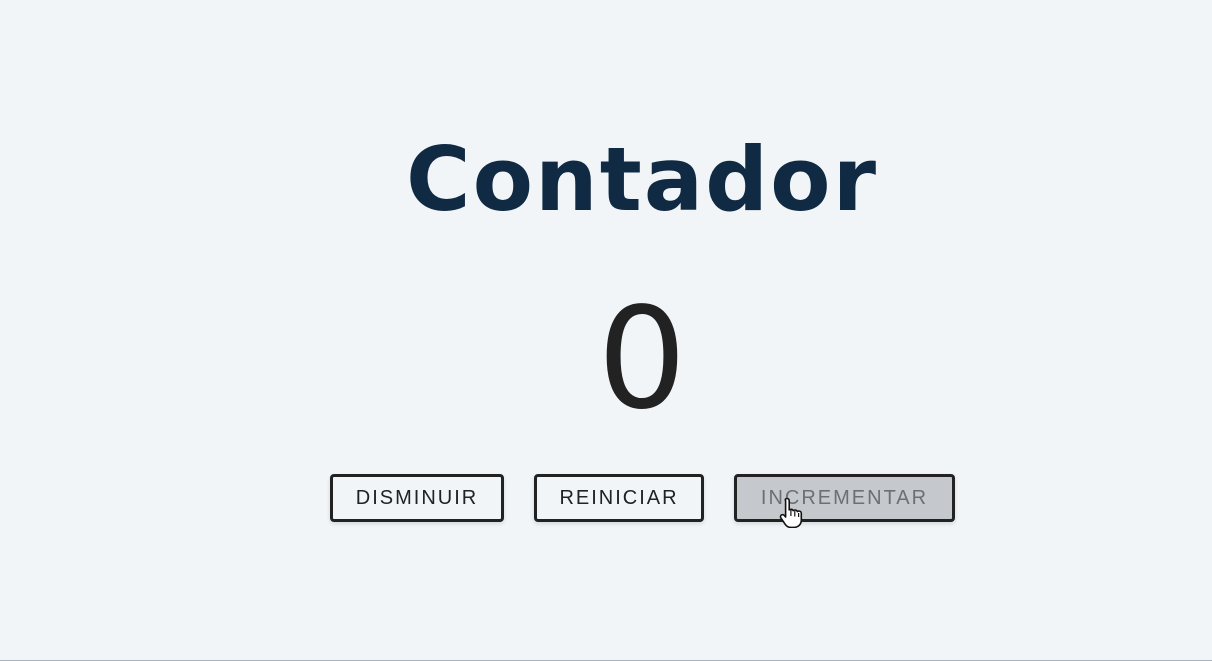 The height and width of the screenshot is (661, 1212). I want to click on increase-button: INCREMENTAR, so click(844, 498).